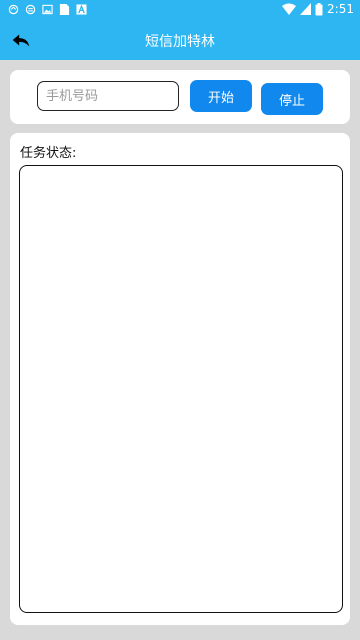 The width and height of the screenshot is (360, 640). I want to click on battery-icon, so click(319, 8).